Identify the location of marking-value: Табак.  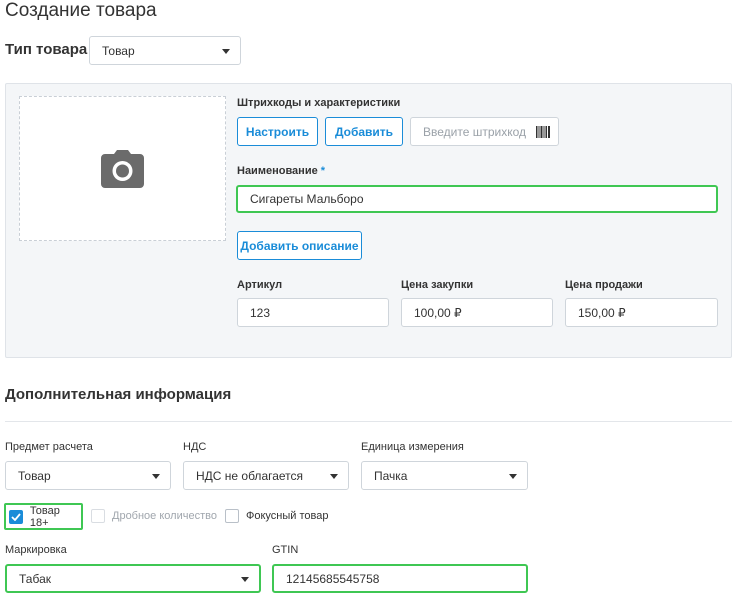
(35, 578).